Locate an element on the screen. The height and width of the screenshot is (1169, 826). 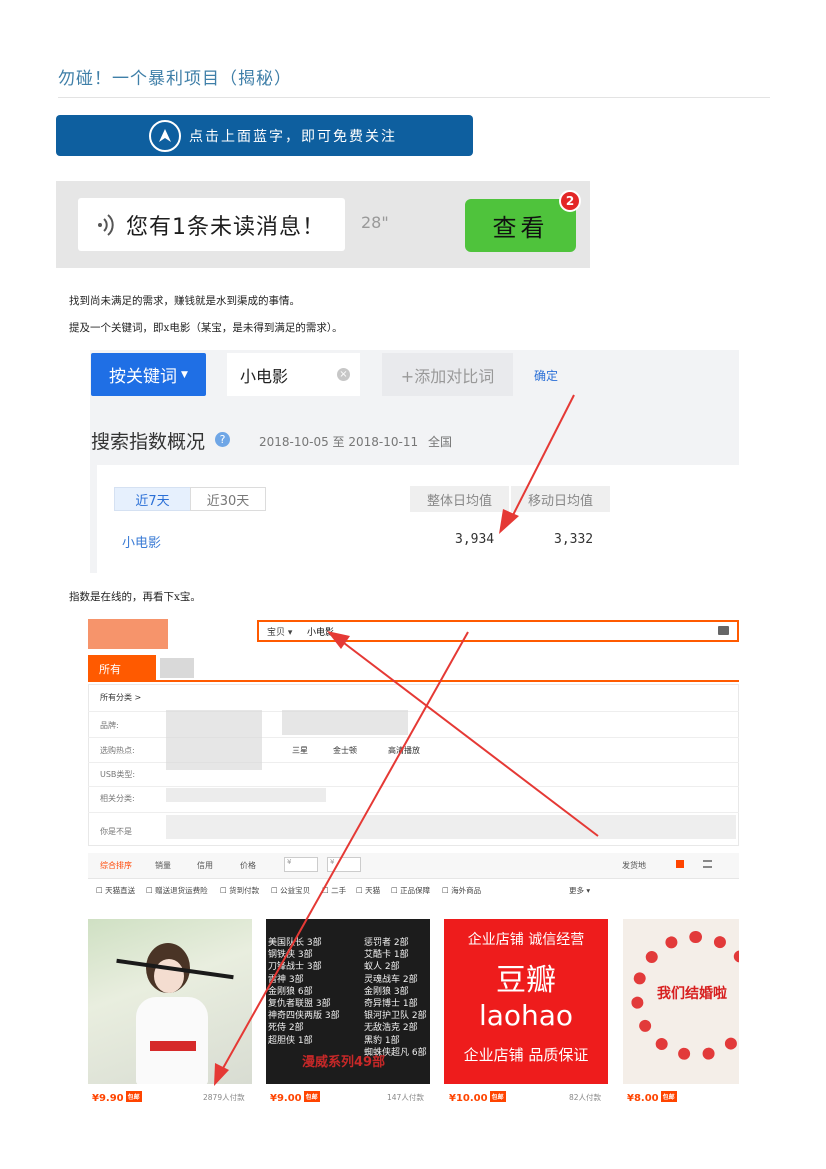
arrow-to-buyers is located at coordinates (345, 851).